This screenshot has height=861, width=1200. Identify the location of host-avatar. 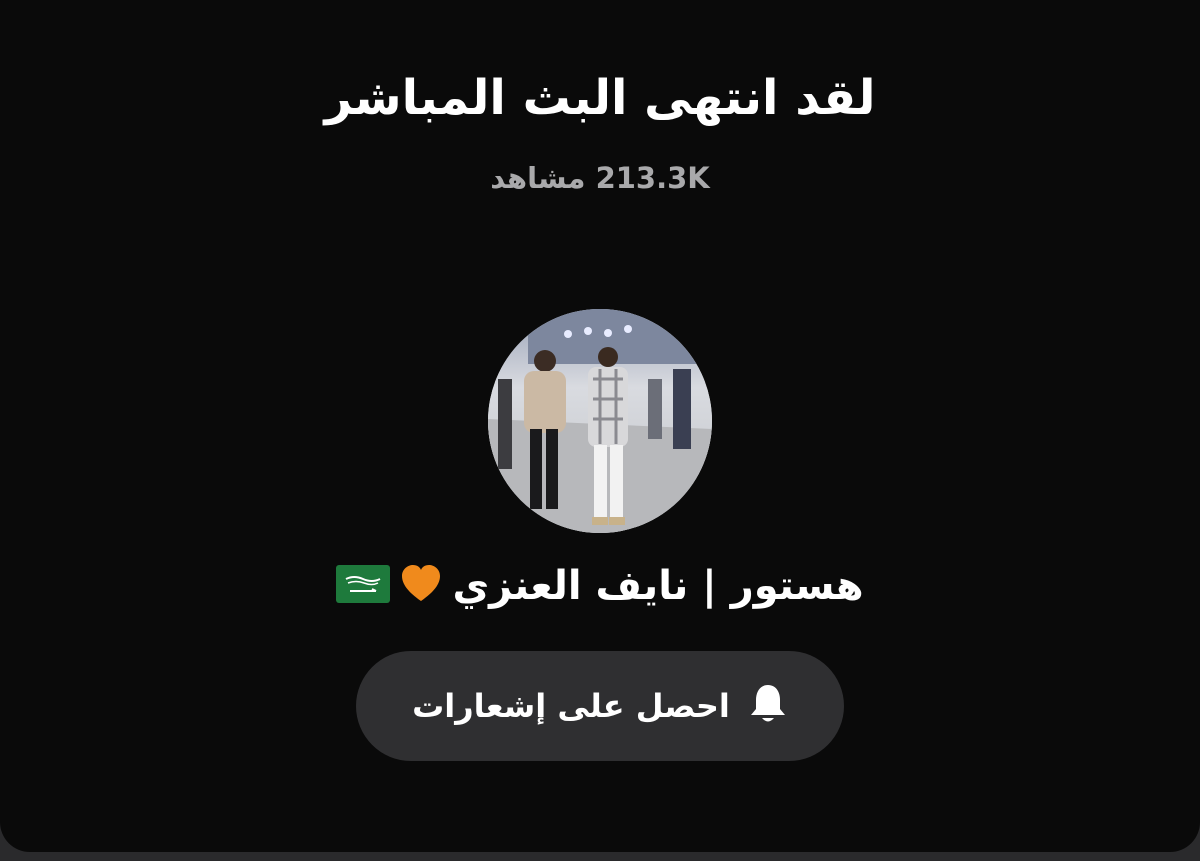
(600, 421).